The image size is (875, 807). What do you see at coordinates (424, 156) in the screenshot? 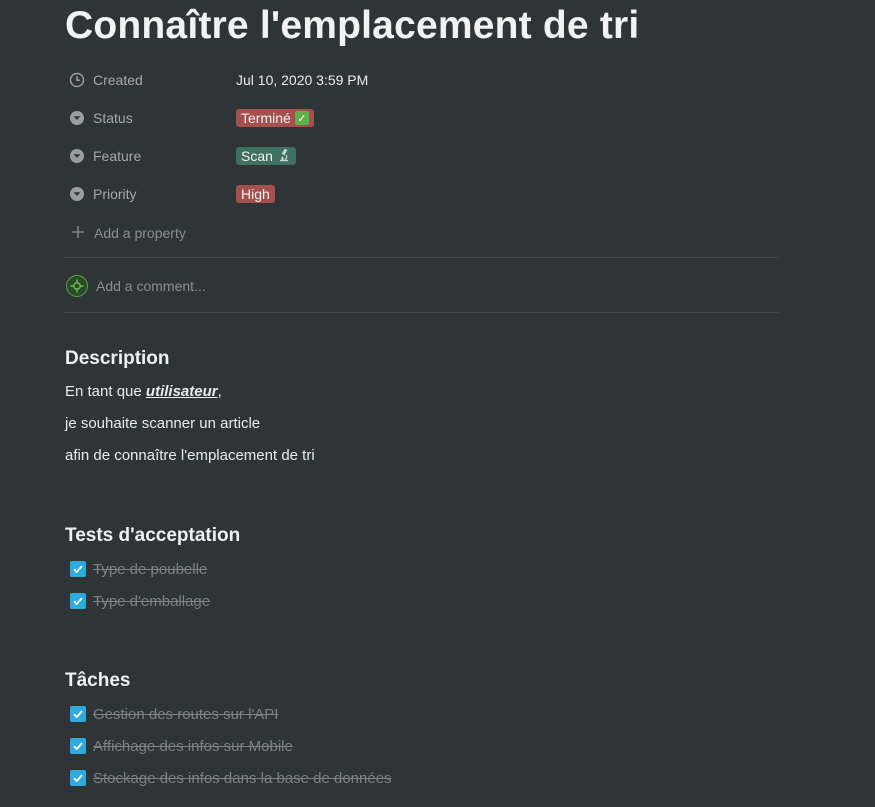
I see `property-feature: Feature Scan` at bounding box center [424, 156].